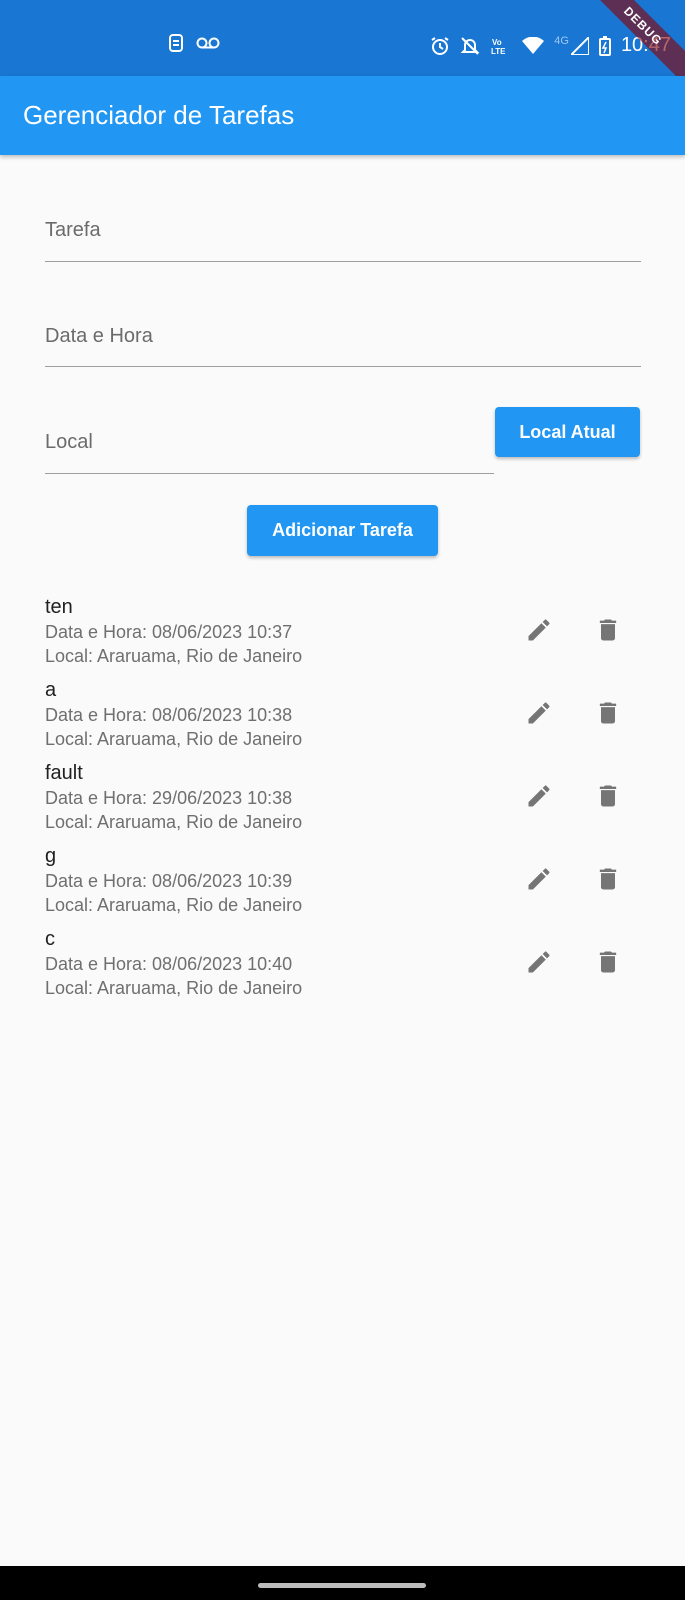 The height and width of the screenshot is (1600, 685). Describe the element at coordinates (169, 881) in the screenshot. I see `task-datetime: Data e Hora: 08/06/2023 10:39` at that location.